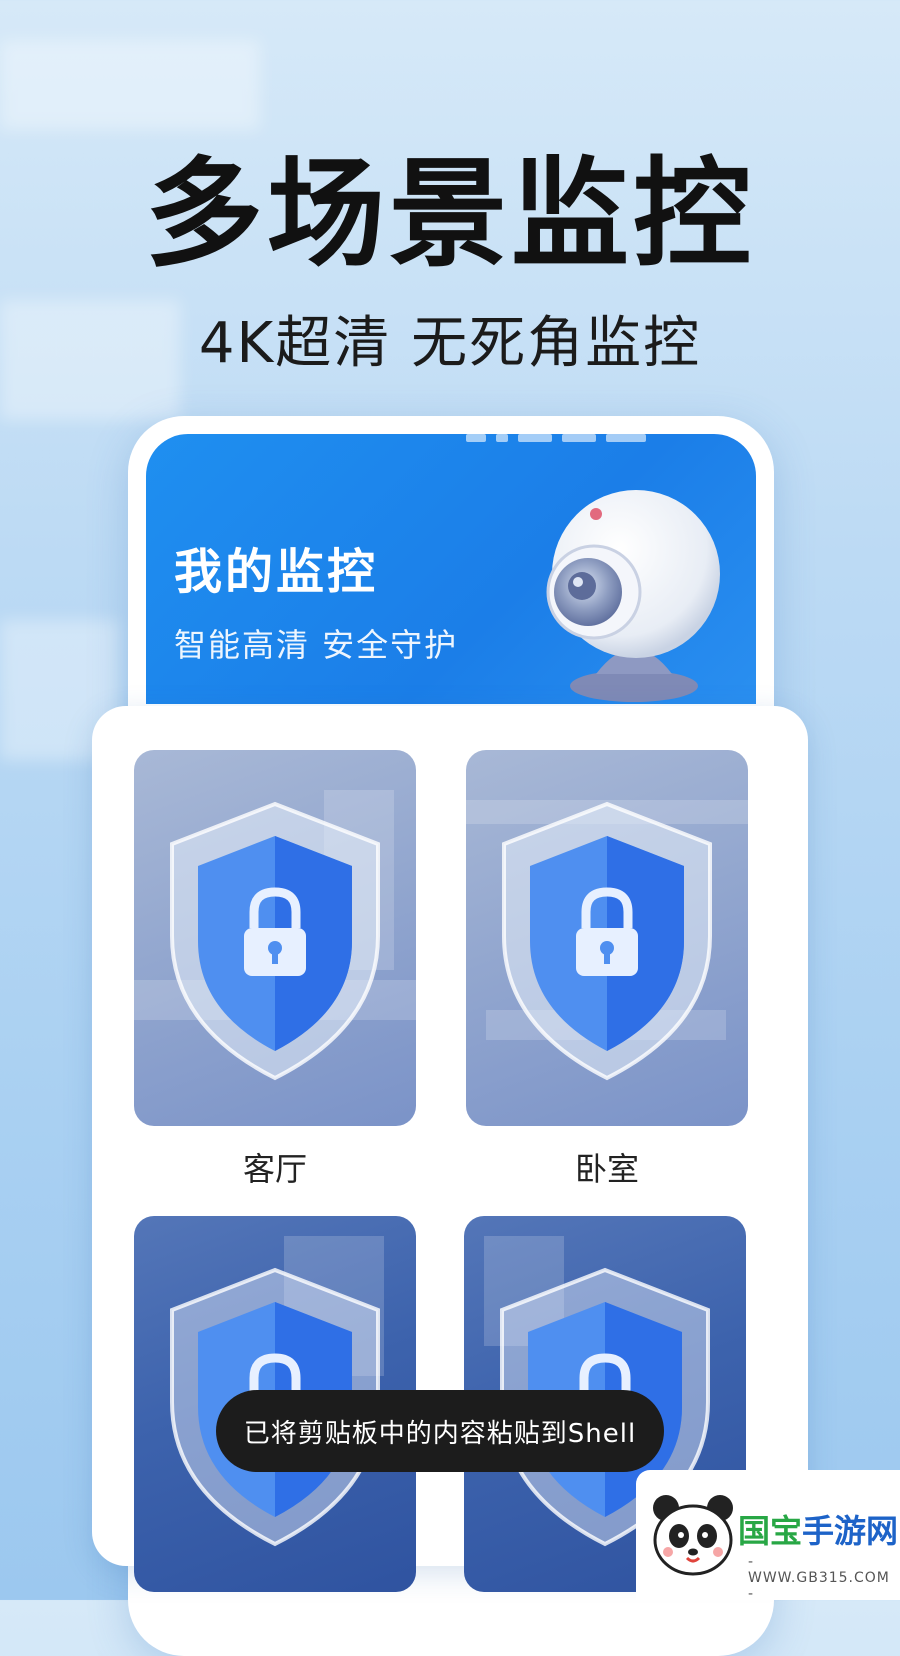 This screenshot has width=900, height=1656. I want to click on my-monitor-banner: 我的监控 智能高清 安全守护, so click(451, 569).